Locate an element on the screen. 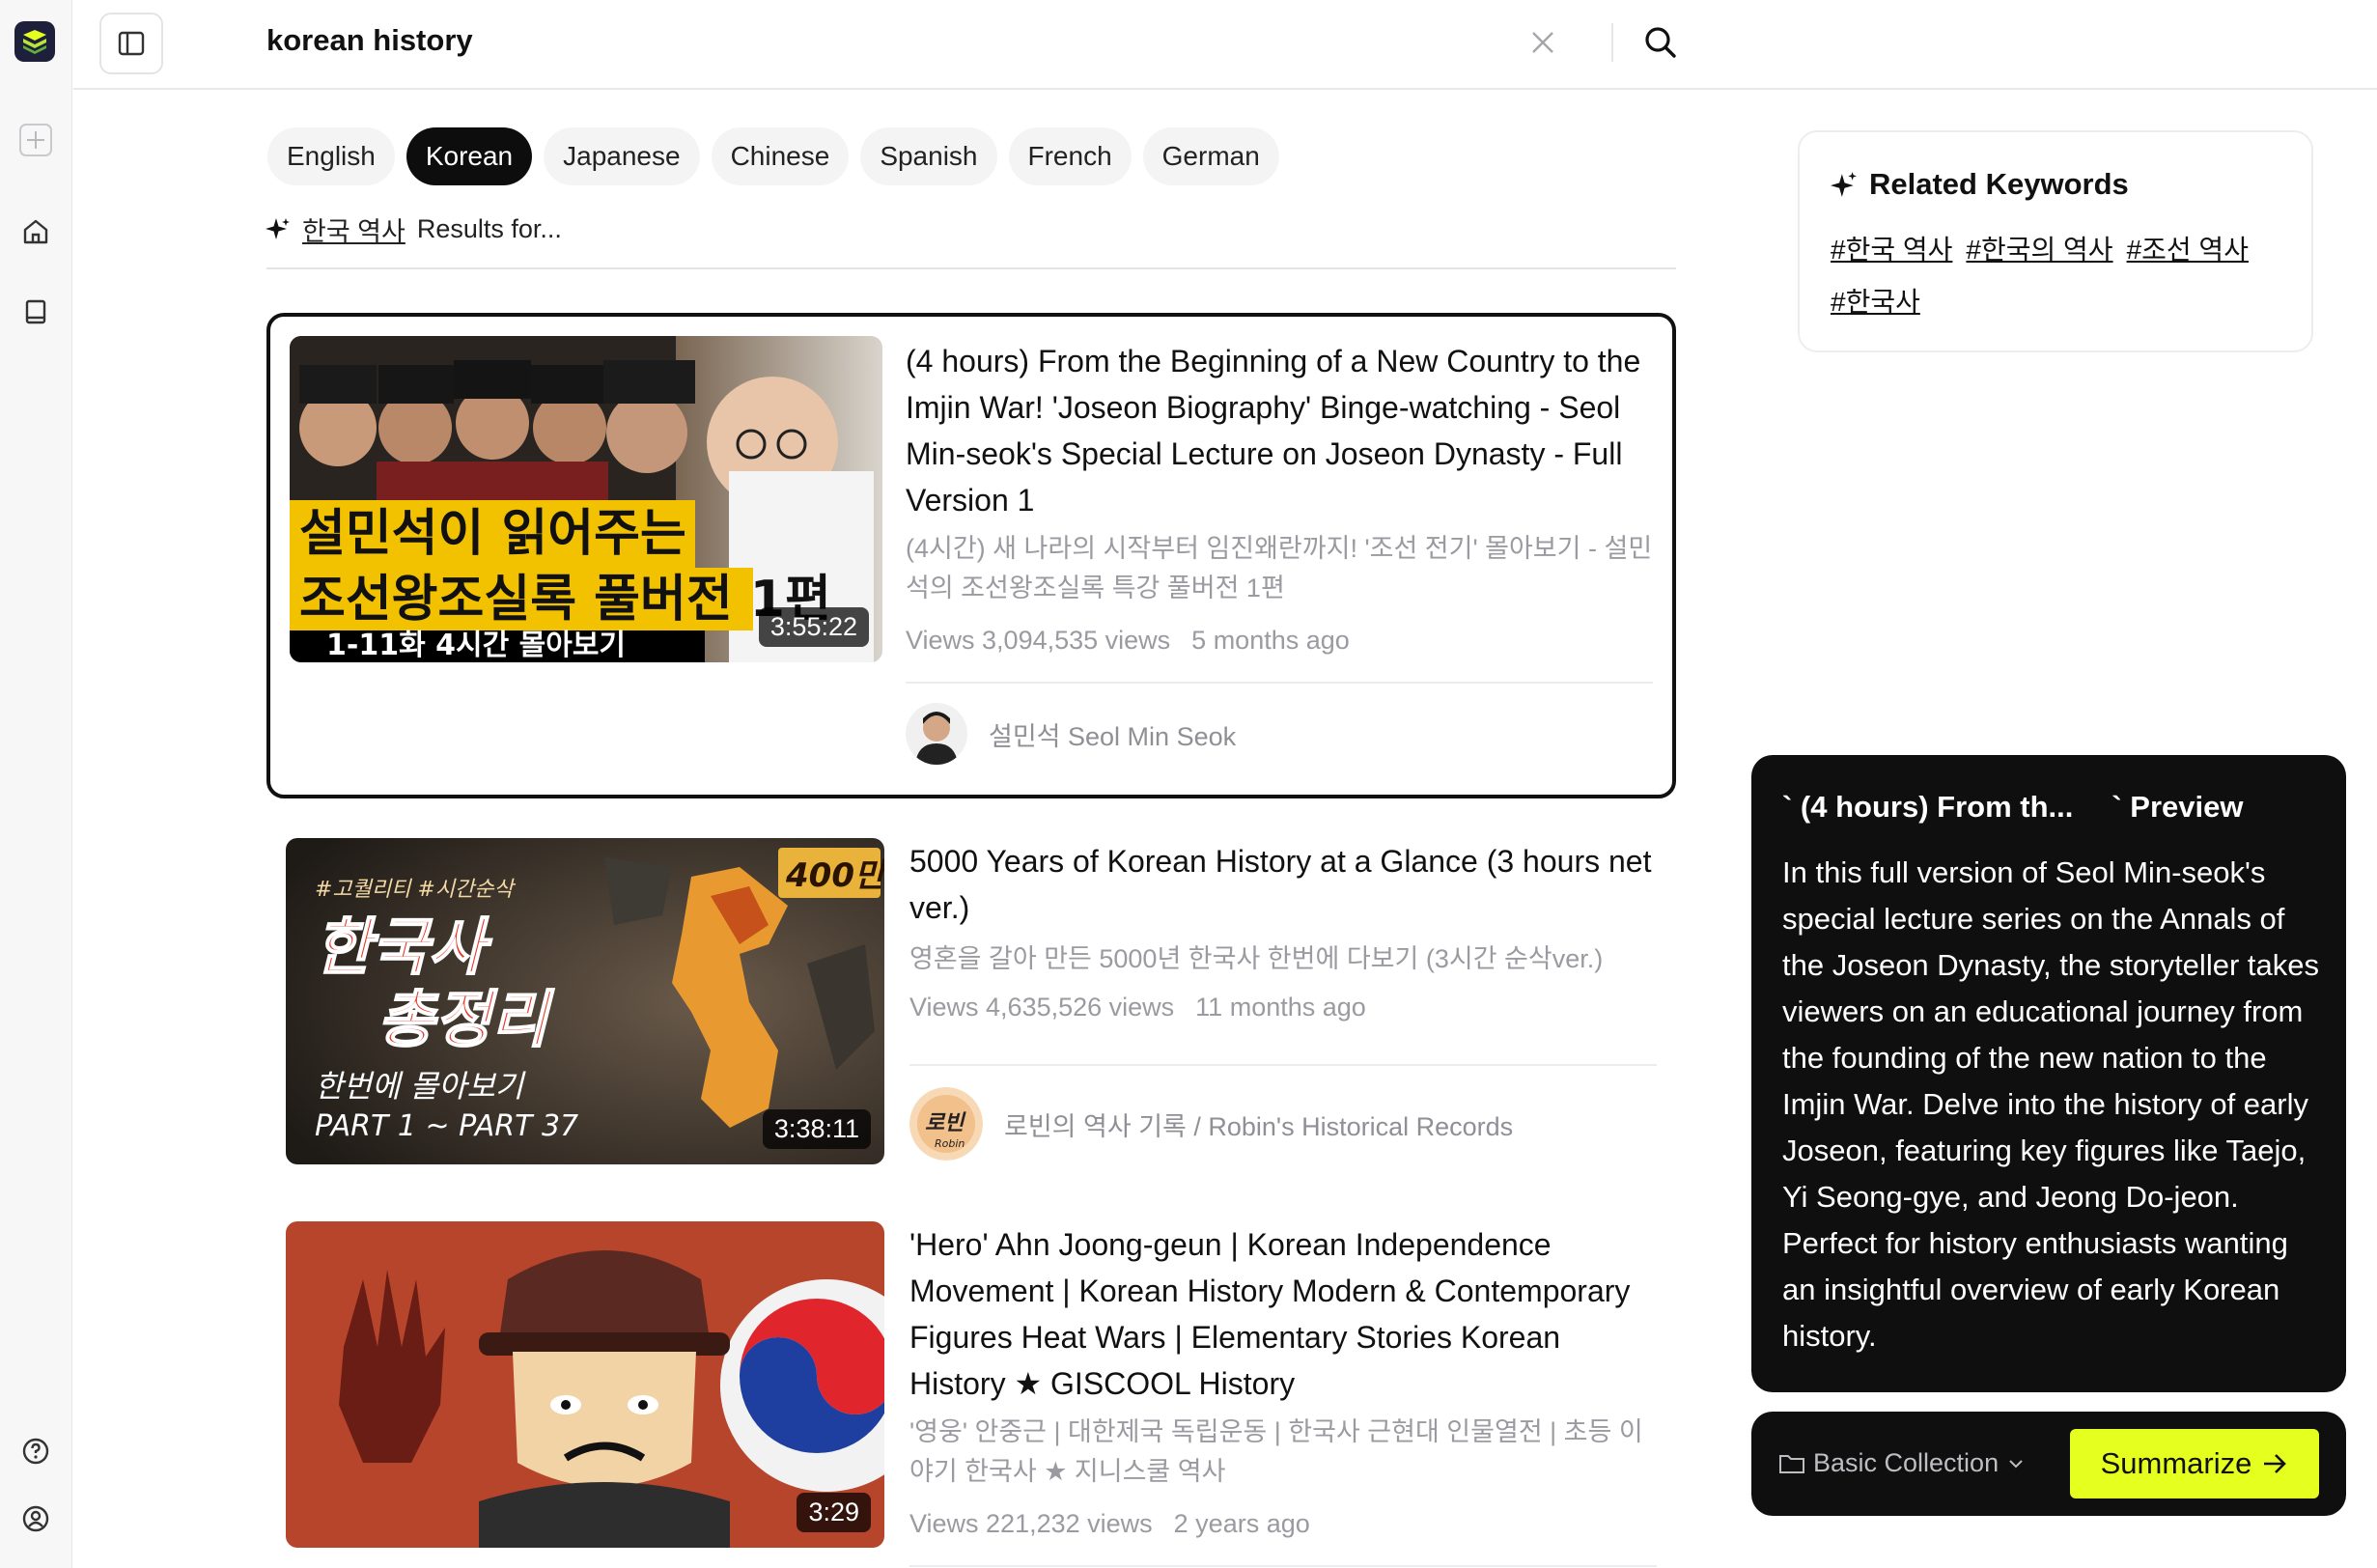  toggle-sidebar-button is located at coordinates (131, 44).